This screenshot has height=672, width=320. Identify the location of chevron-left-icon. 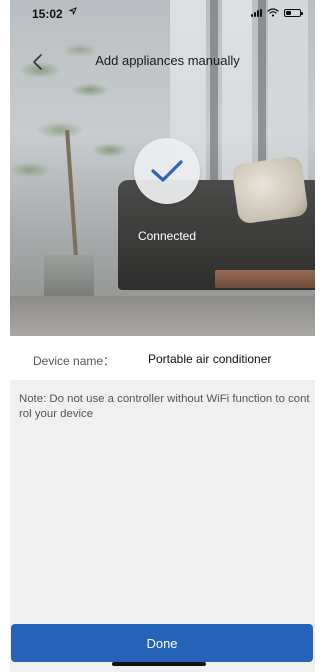
(37, 62).